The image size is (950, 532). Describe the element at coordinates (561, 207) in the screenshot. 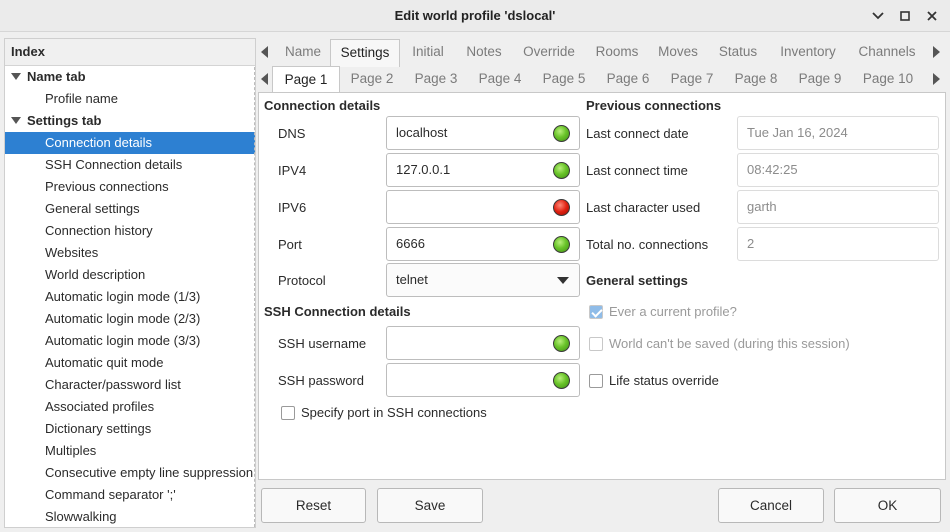

I see `status-error-icon` at that location.